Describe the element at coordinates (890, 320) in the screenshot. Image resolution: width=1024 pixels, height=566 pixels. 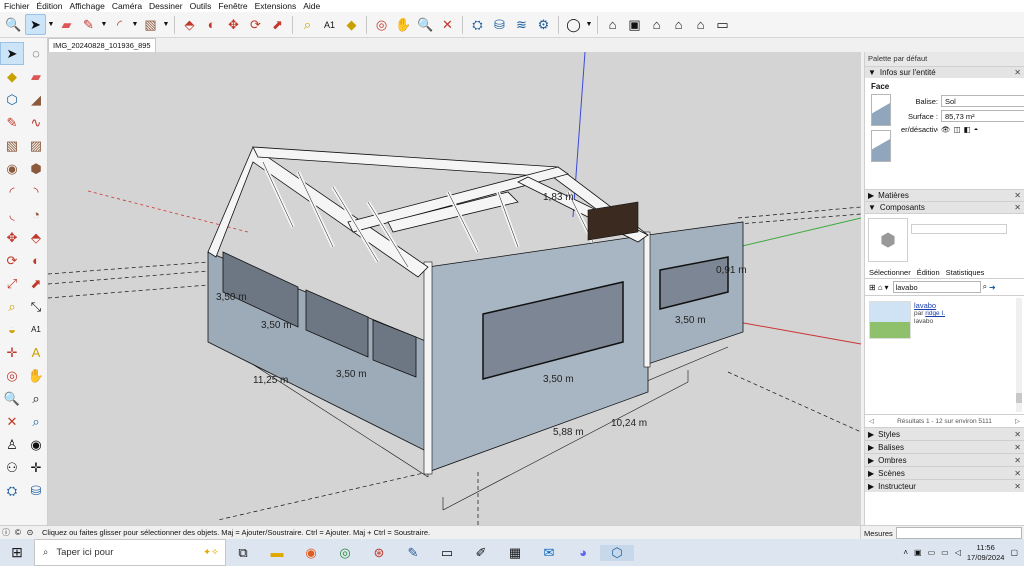
I see `result-thumbnail` at that location.